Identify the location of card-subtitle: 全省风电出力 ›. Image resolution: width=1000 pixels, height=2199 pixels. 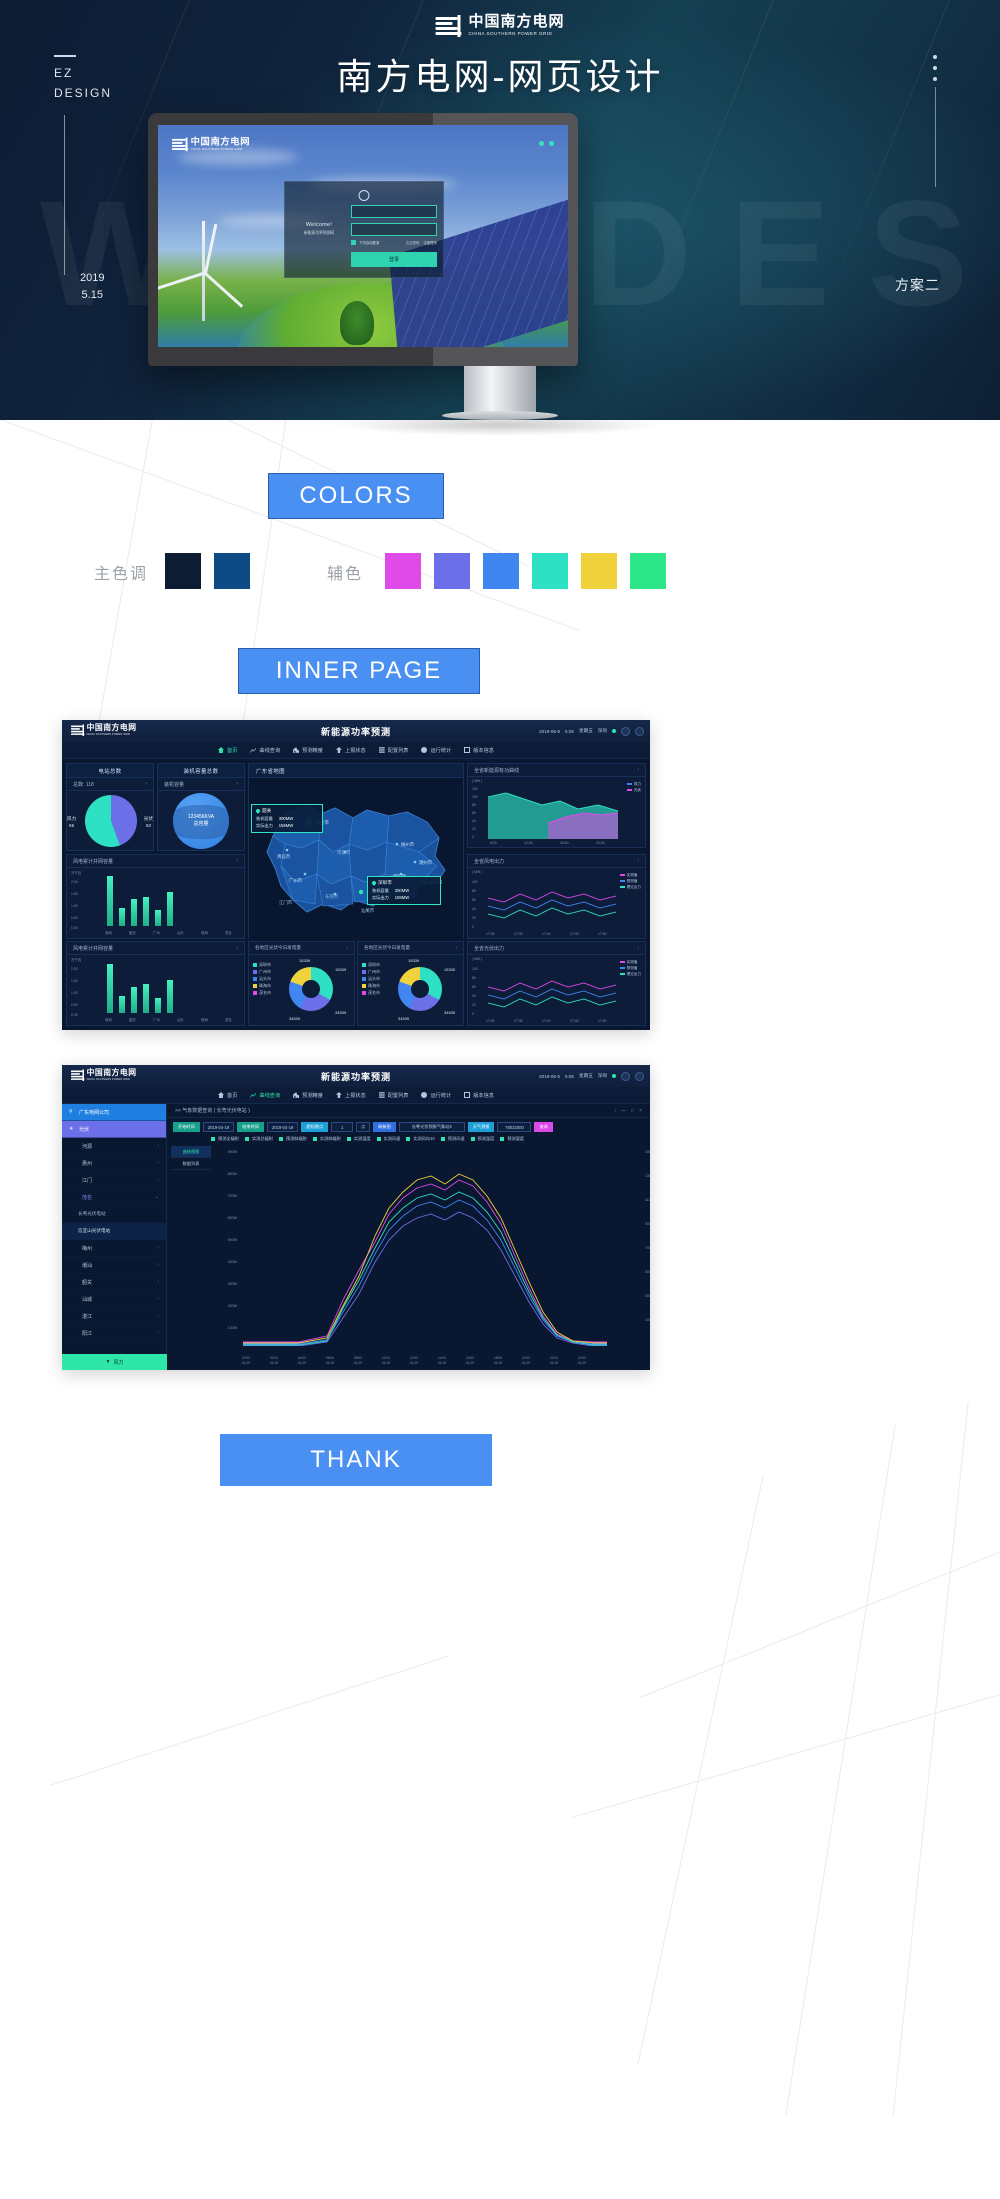
(556, 861).